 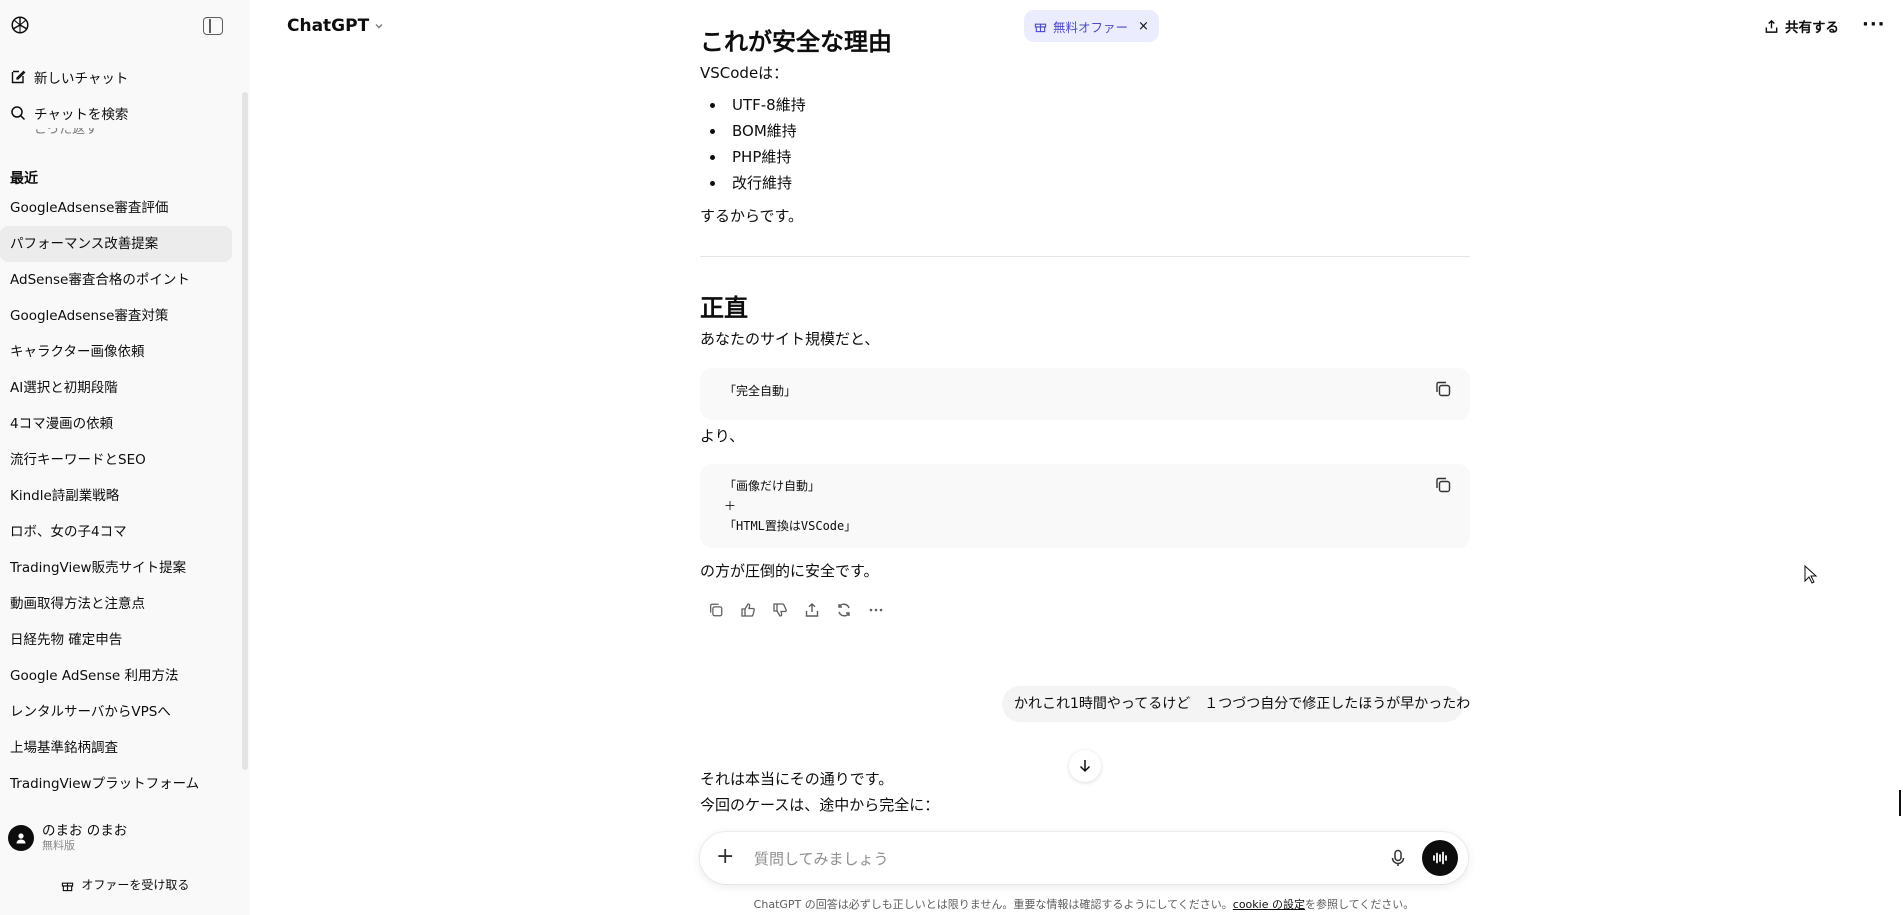 What do you see at coordinates (245, 431) in the screenshot?
I see `sidebar-scrollbar` at bounding box center [245, 431].